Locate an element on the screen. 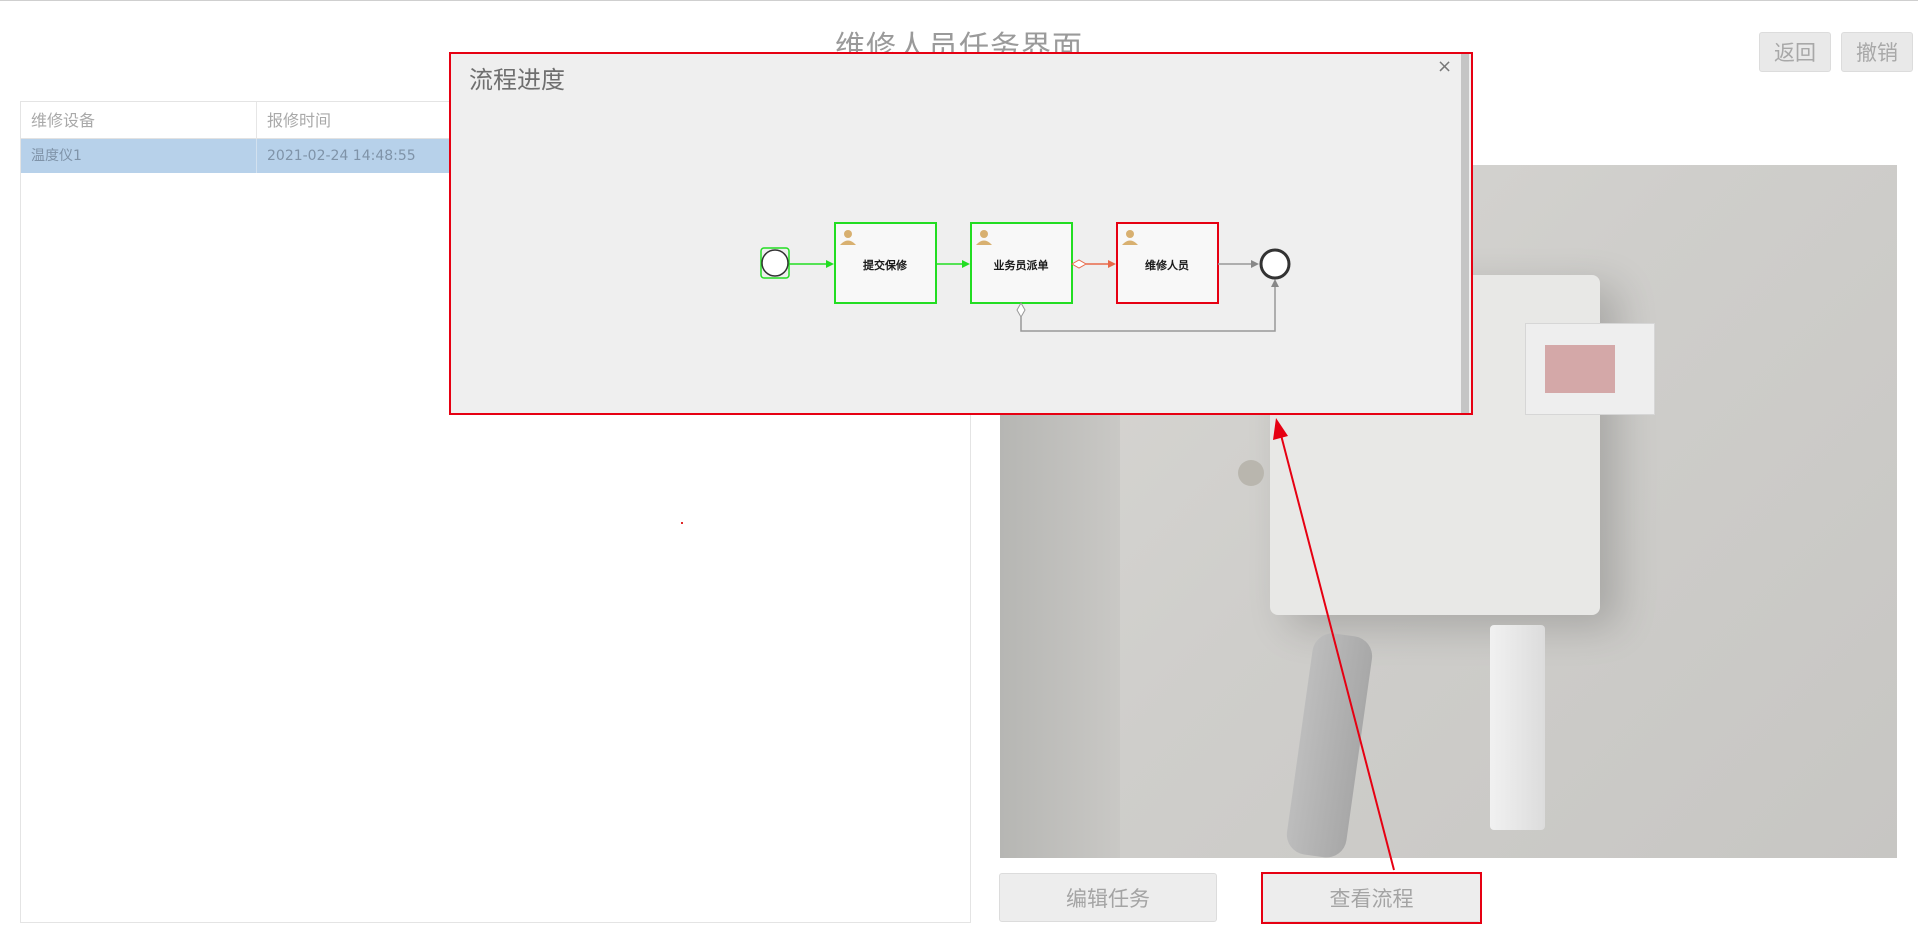  flow-node-label: 业务员派单 is located at coordinates (1021, 265).